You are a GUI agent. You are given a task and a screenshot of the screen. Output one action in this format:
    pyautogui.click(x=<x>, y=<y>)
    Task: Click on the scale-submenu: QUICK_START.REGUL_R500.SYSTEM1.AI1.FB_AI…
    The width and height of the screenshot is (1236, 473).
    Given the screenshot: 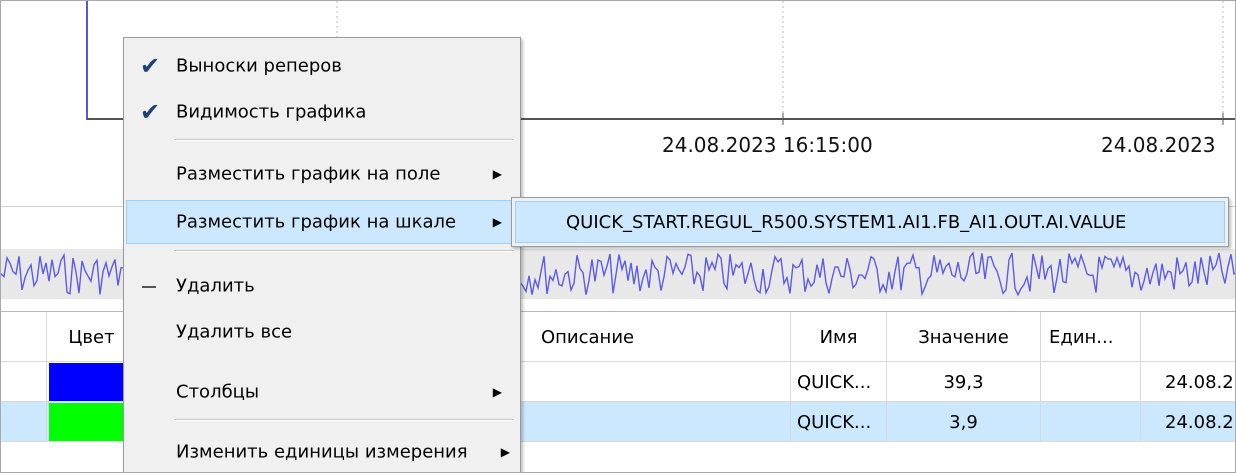 What is the action you would take?
    pyautogui.click(x=870, y=222)
    